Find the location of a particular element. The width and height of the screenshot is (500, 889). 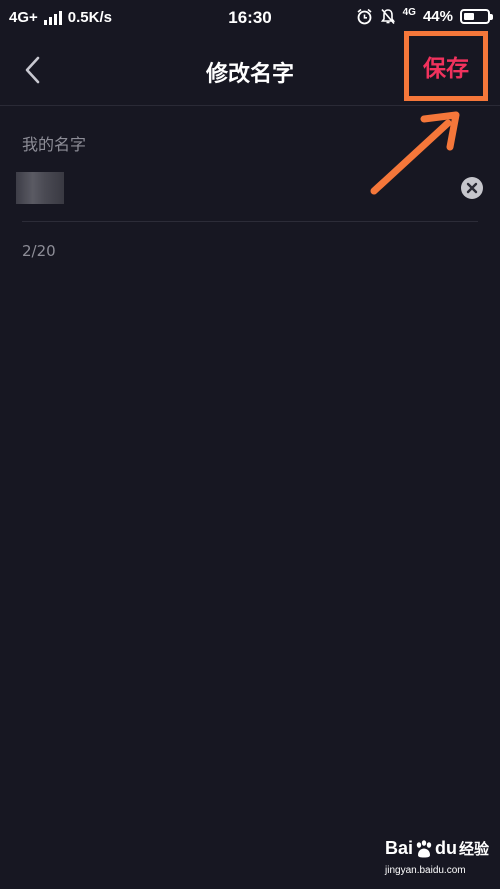

clear-button is located at coordinates (472, 188).